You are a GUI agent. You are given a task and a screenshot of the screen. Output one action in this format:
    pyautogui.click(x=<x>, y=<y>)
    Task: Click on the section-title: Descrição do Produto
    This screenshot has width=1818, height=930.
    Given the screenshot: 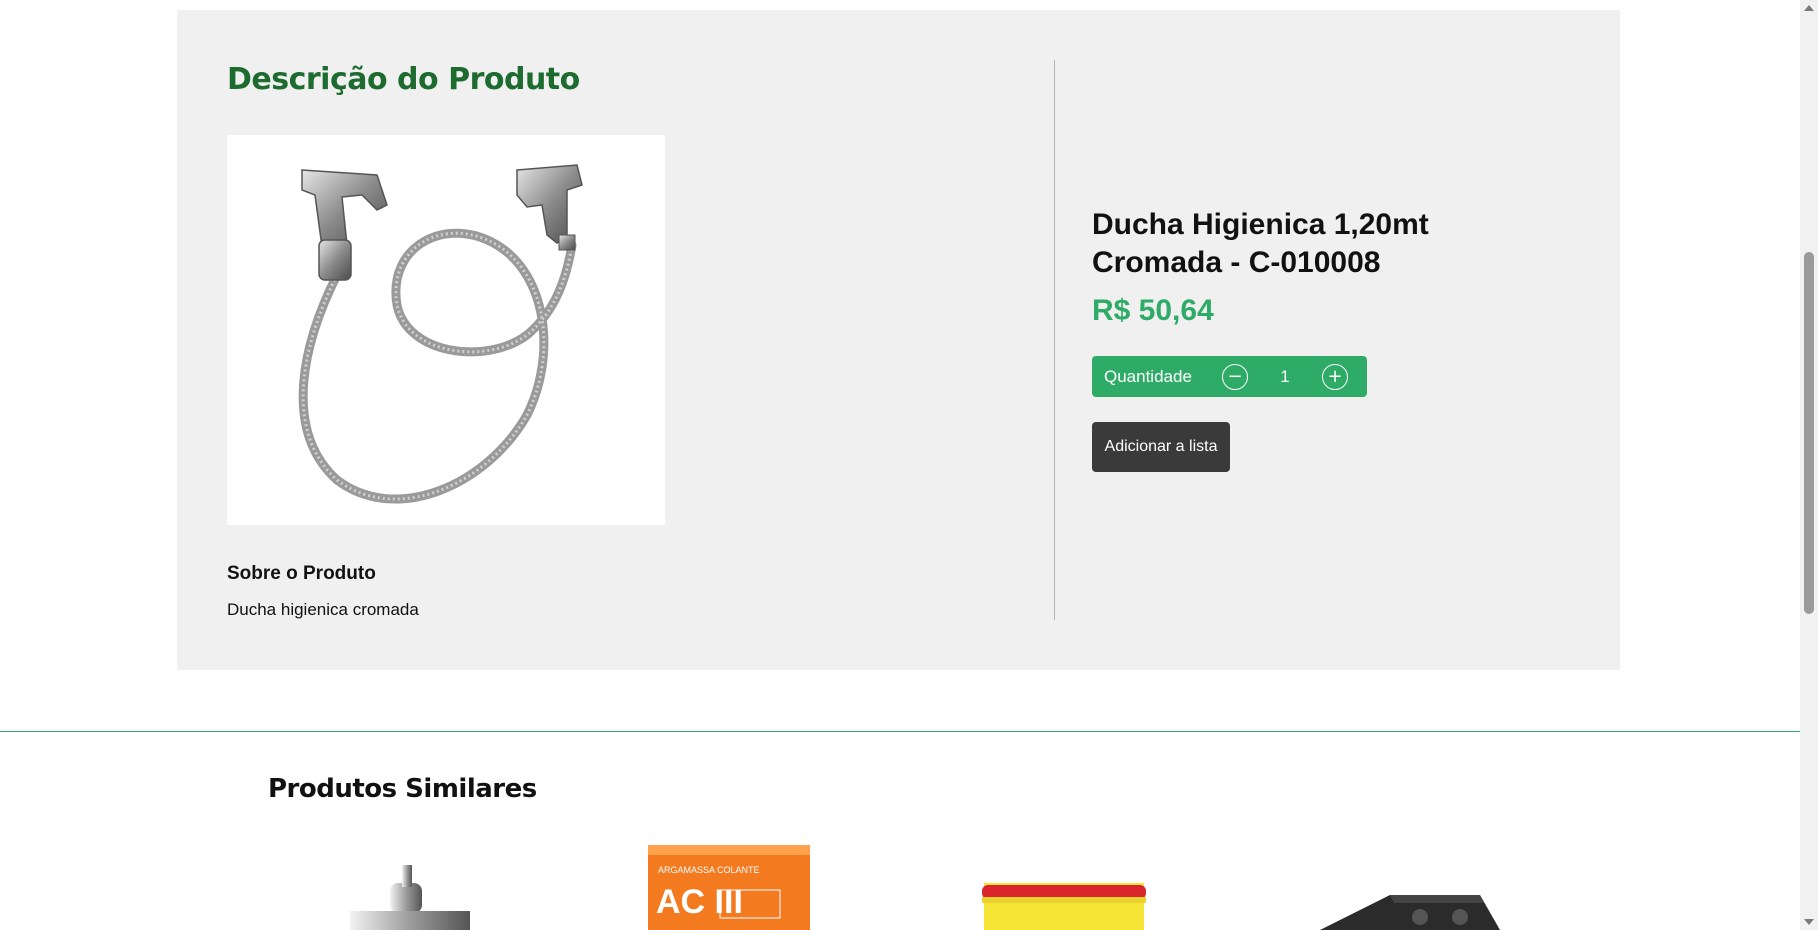 What is the action you would take?
    pyautogui.click(x=403, y=79)
    